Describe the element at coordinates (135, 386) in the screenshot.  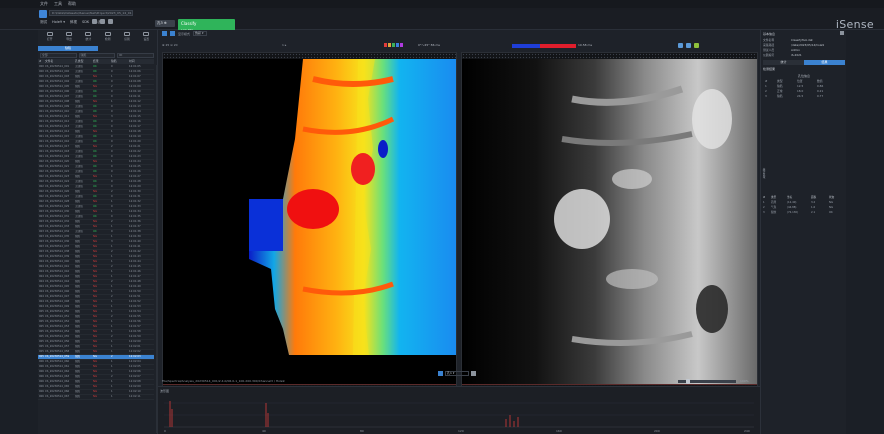
I see `row-time: 12:02:09` at that location.